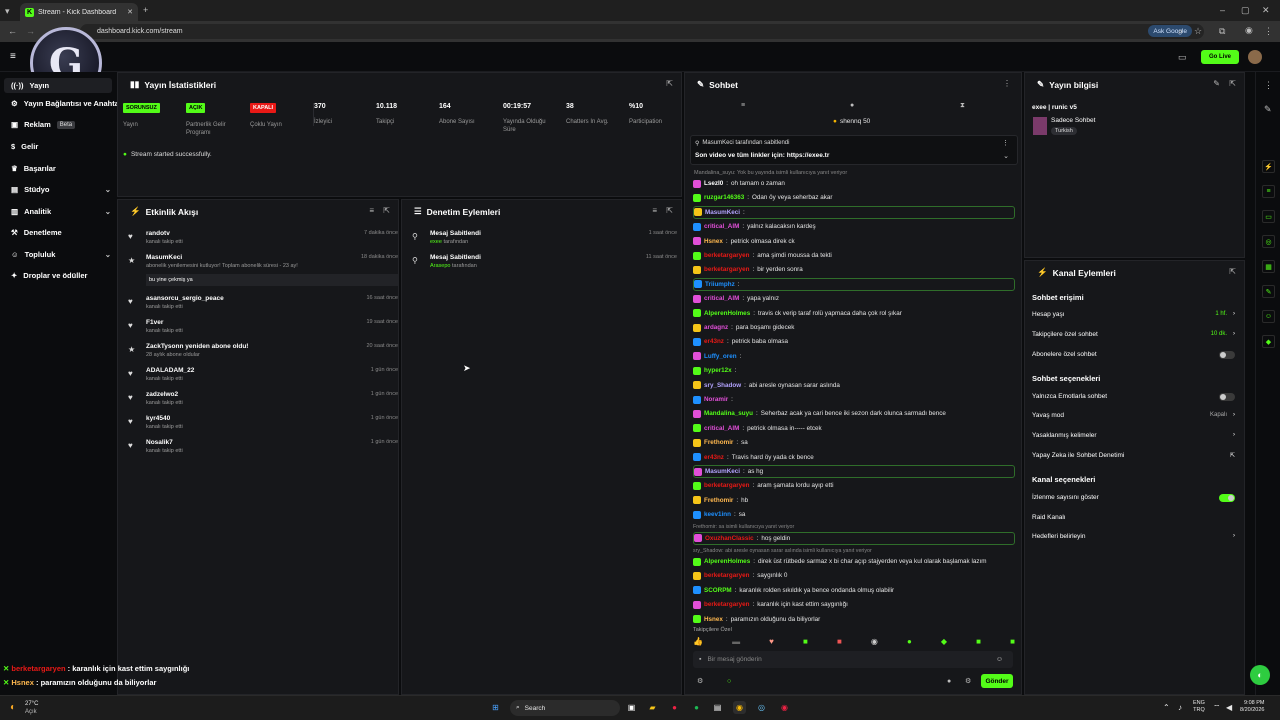  What do you see at coordinates (854, 370) in the screenshot?
I see `chat-message: hyper12x:` at bounding box center [854, 370].